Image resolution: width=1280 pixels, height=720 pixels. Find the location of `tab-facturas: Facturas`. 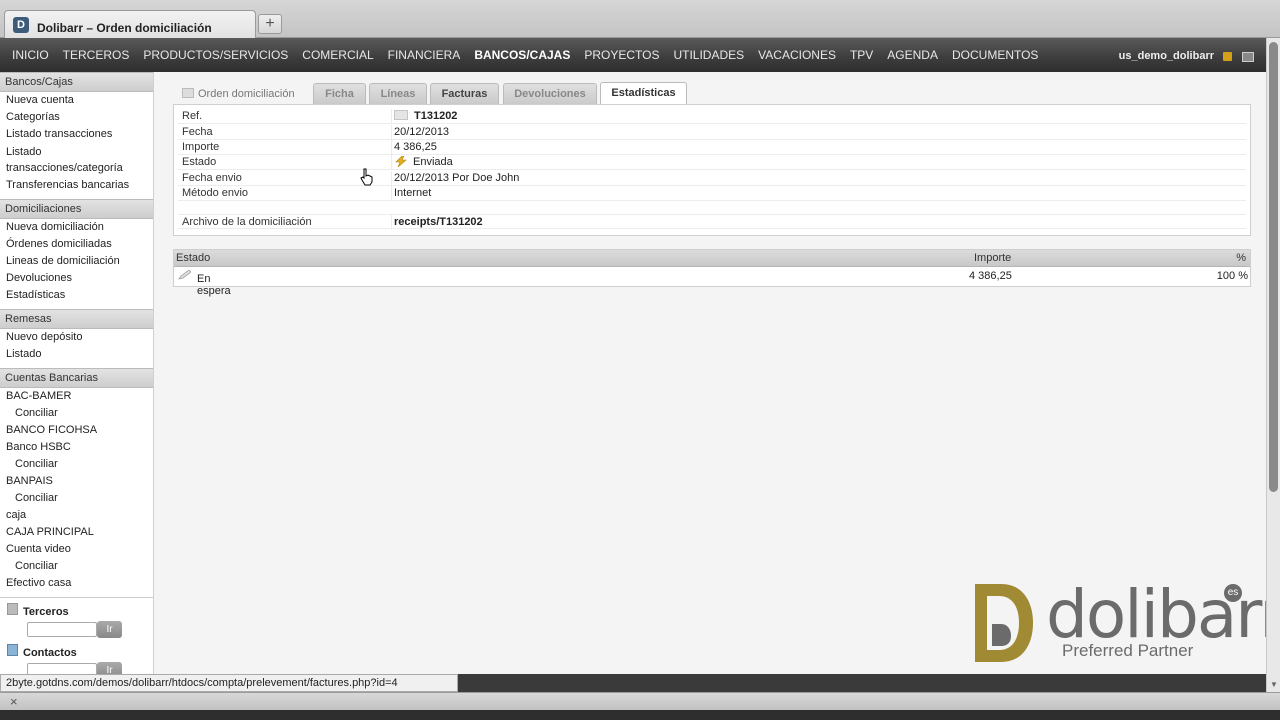

tab-facturas: Facturas is located at coordinates (464, 93).